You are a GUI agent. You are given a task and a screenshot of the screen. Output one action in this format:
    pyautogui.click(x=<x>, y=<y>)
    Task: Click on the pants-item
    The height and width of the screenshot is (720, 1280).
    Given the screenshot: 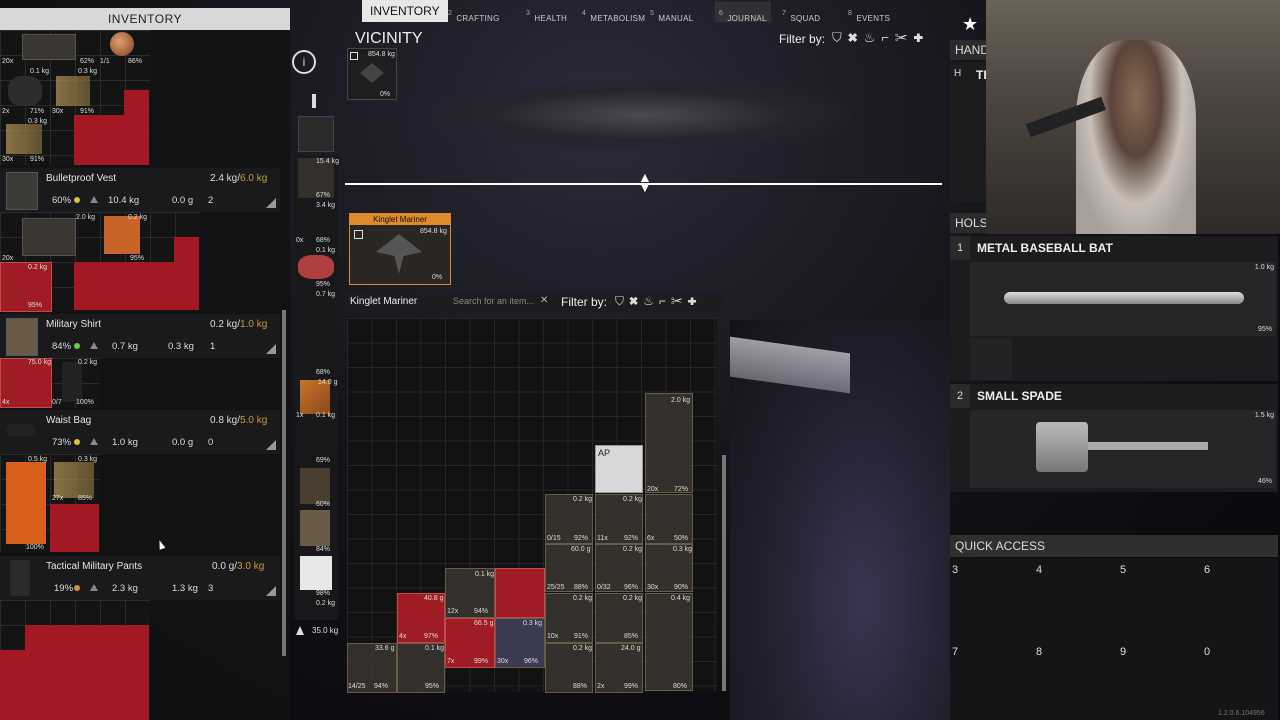 What is the action you would take?
    pyautogui.click(x=26, y=503)
    